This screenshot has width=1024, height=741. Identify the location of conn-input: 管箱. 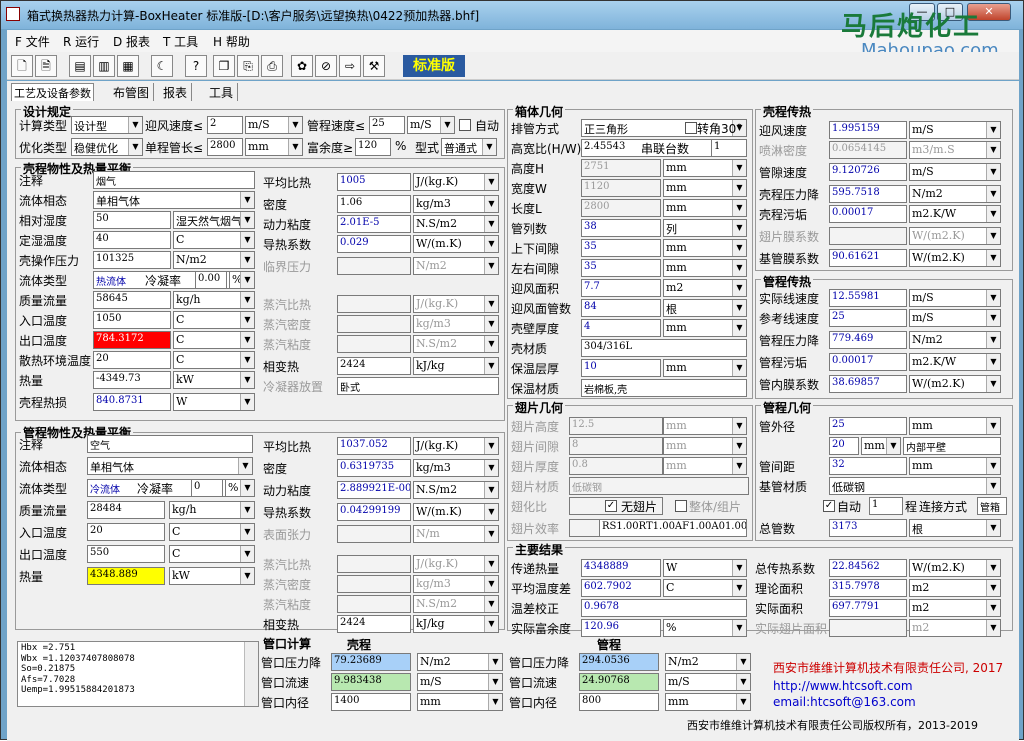
(992, 506).